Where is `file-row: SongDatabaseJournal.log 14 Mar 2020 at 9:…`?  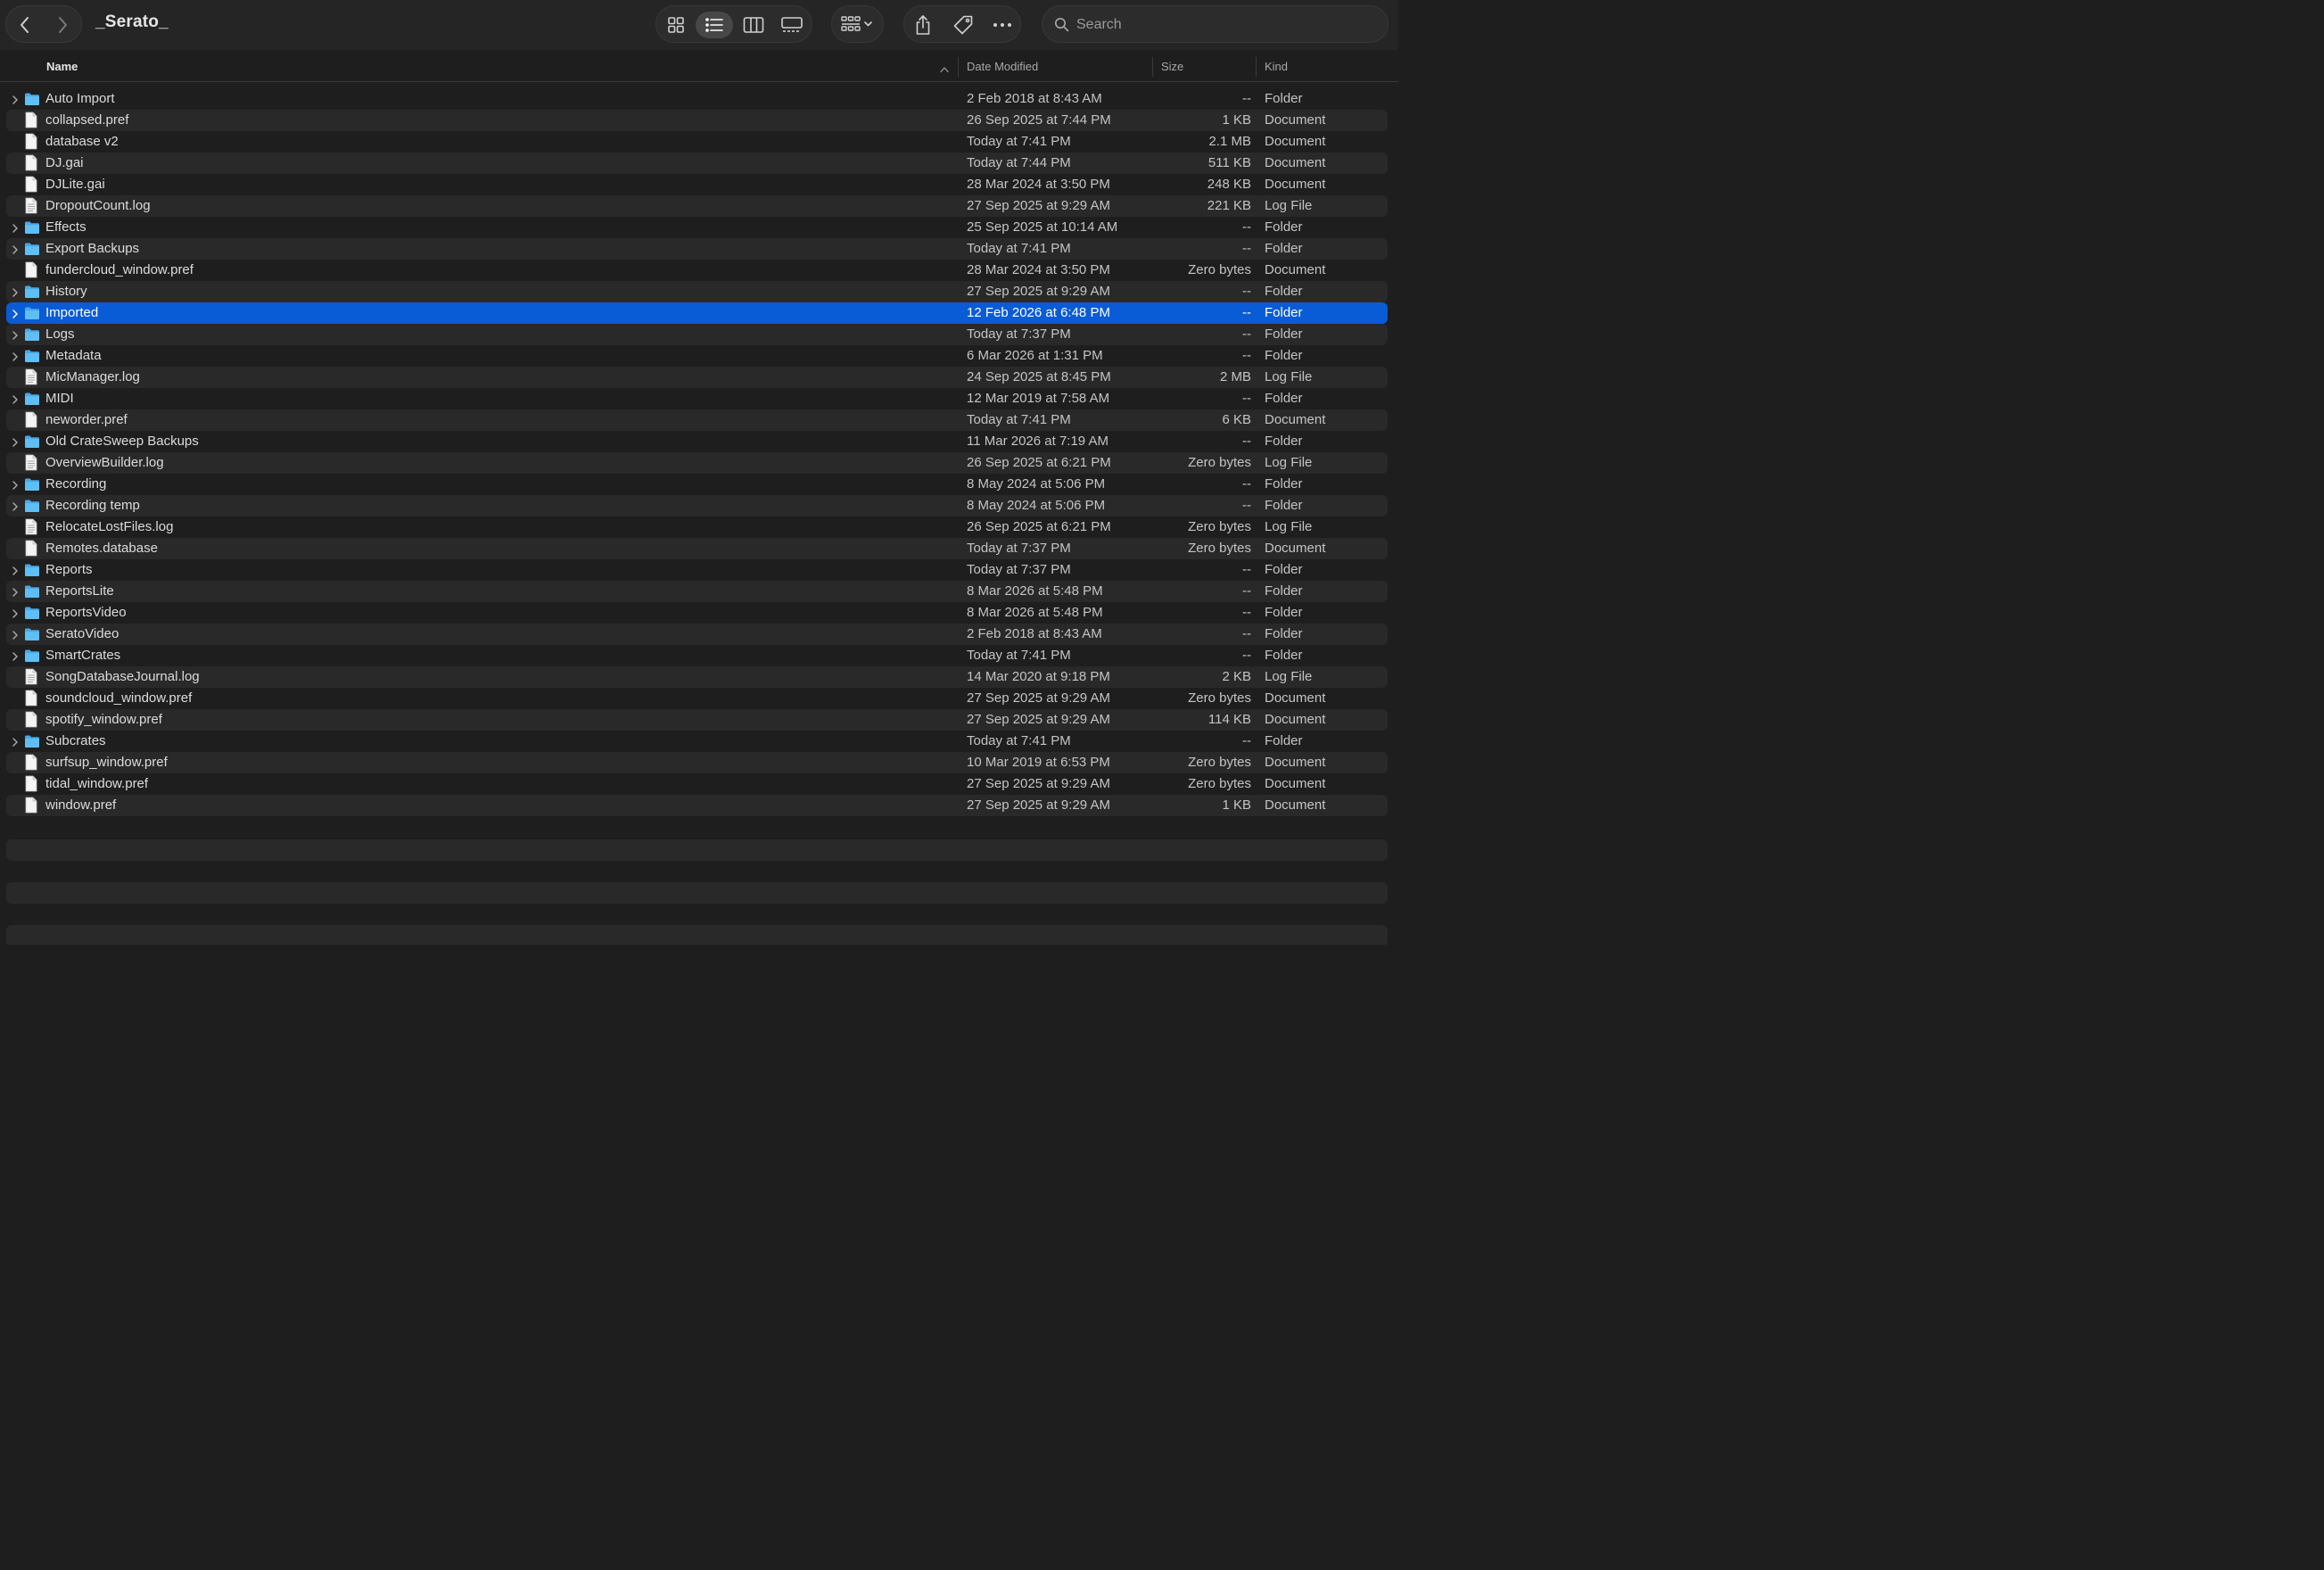 file-row: SongDatabaseJournal.log 14 Mar 2020 at 9:… is located at coordinates (697, 677).